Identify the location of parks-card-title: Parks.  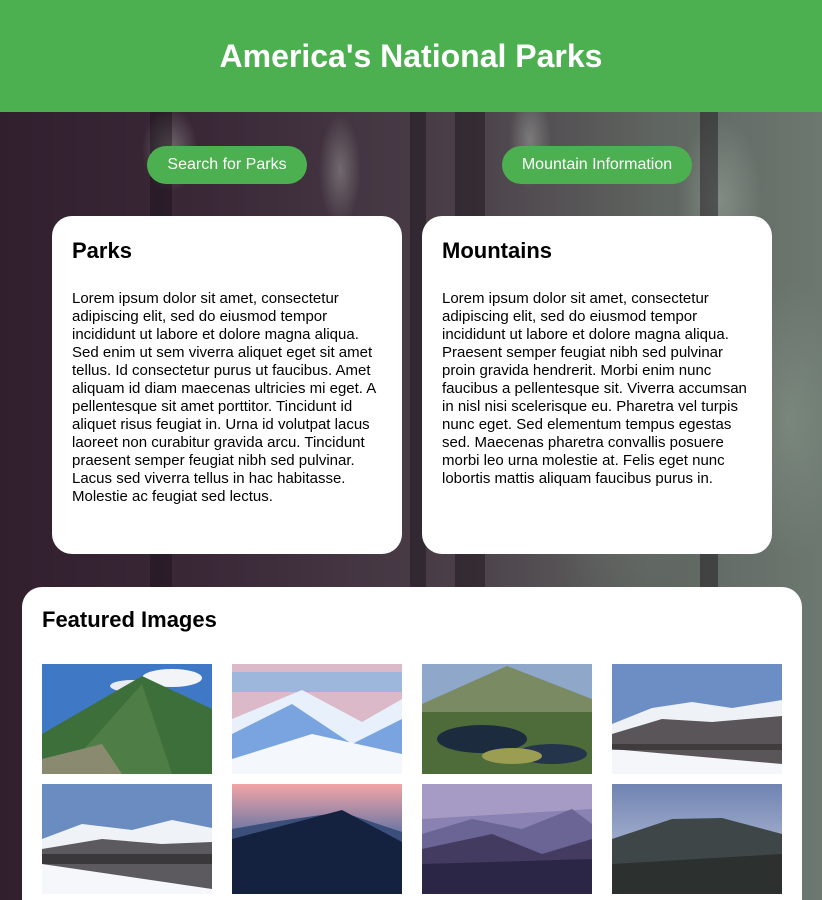
(102, 250).